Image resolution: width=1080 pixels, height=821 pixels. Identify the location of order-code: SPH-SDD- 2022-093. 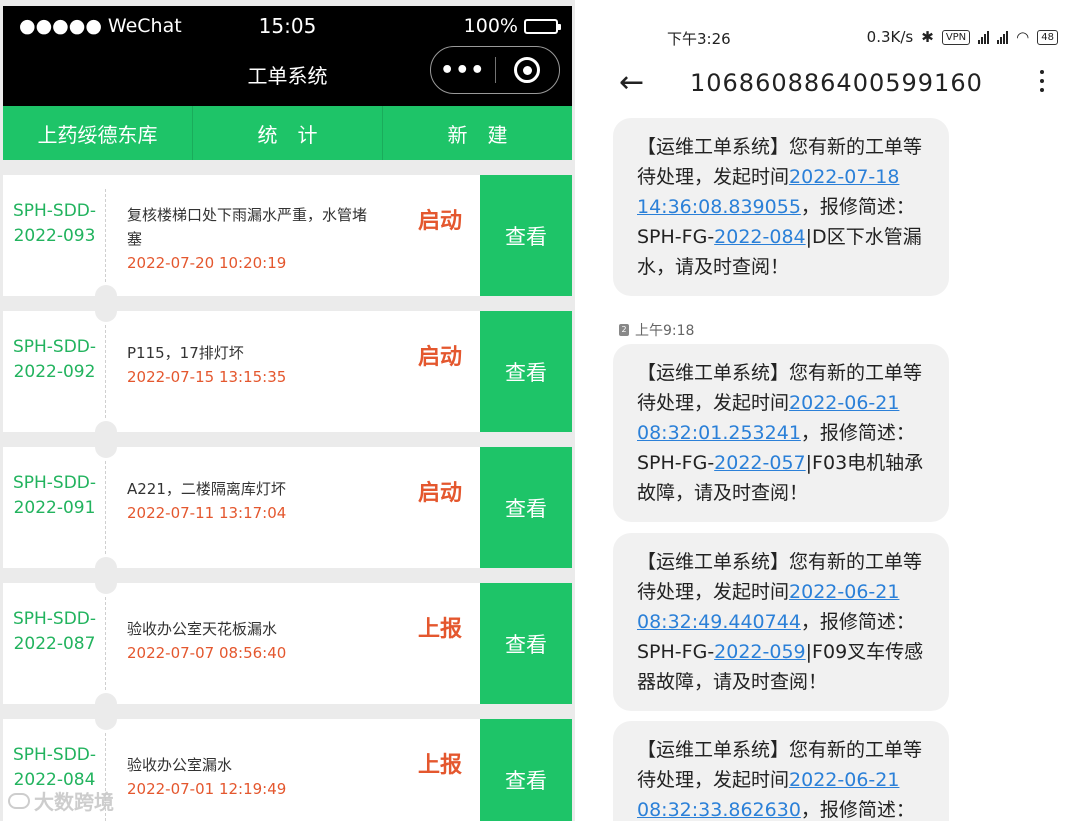
(54, 223).